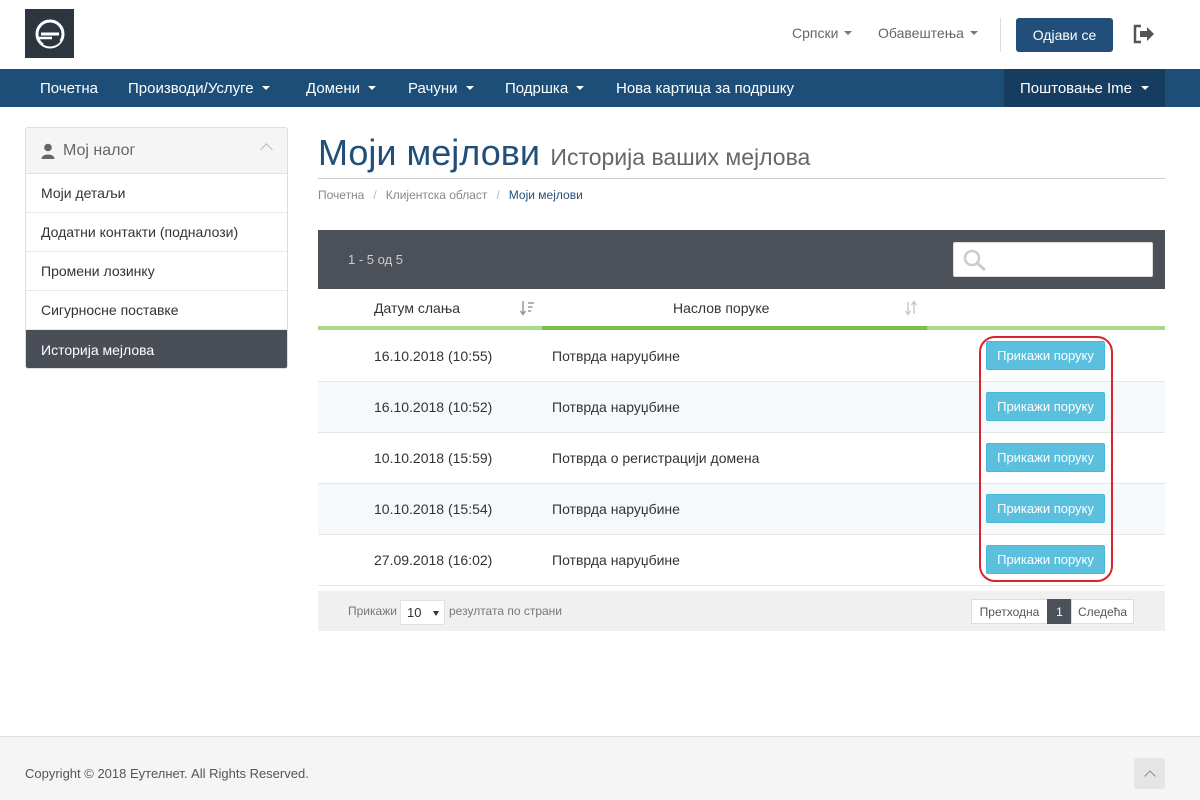 The image size is (1200, 800). What do you see at coordinates (1102, 611) in the screenshot?
I see `pagination-next: Следећа` at bounding box center [1102, 611].